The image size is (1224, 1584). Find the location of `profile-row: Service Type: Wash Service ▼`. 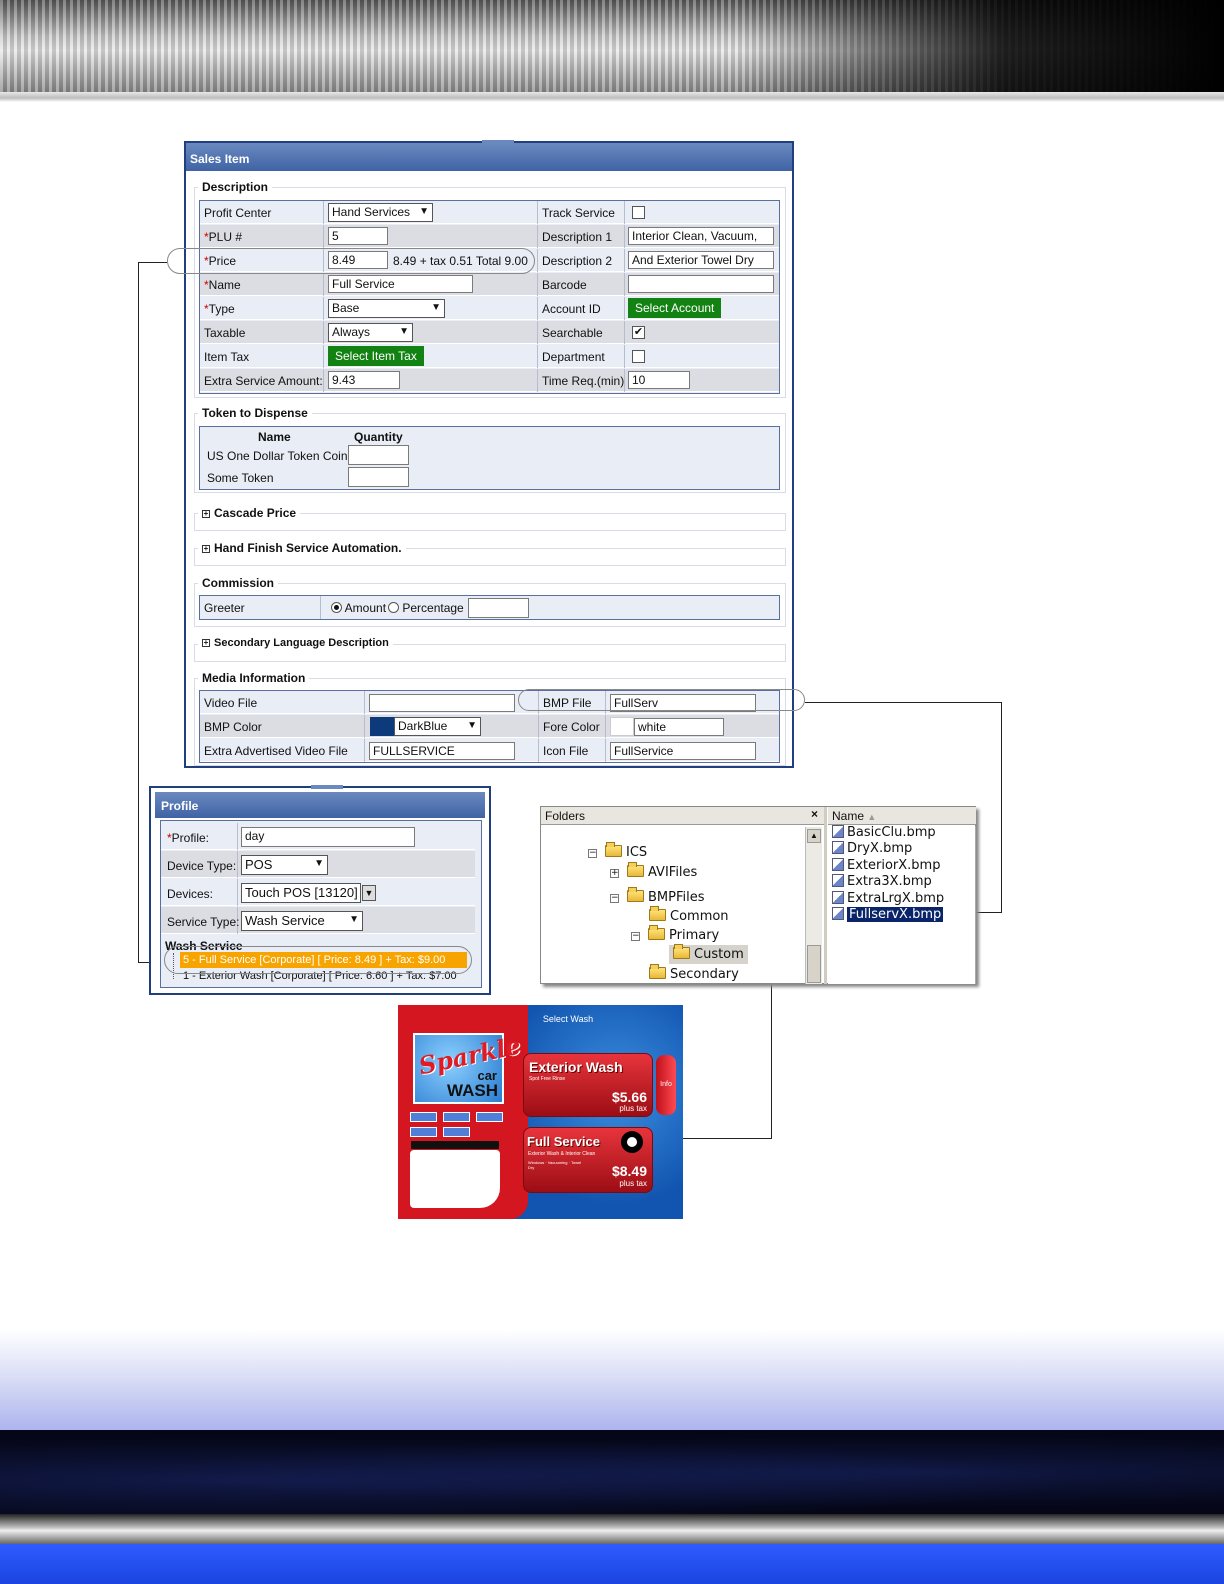

profile-row: Service Type: Wash Service ▼ is located at coordinates (318, 920).